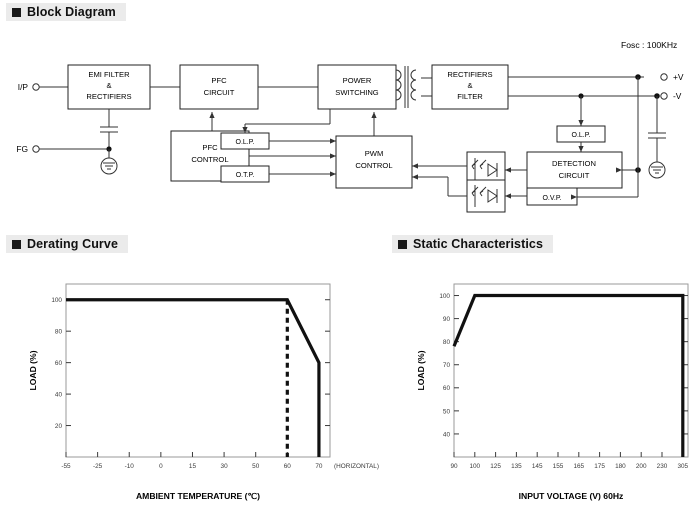 This screenshot has width=700, height=514. Describe the element at coordinates (551, 198) in the screenshot. I see `block-ovp-label: O.V.P.` at that location.